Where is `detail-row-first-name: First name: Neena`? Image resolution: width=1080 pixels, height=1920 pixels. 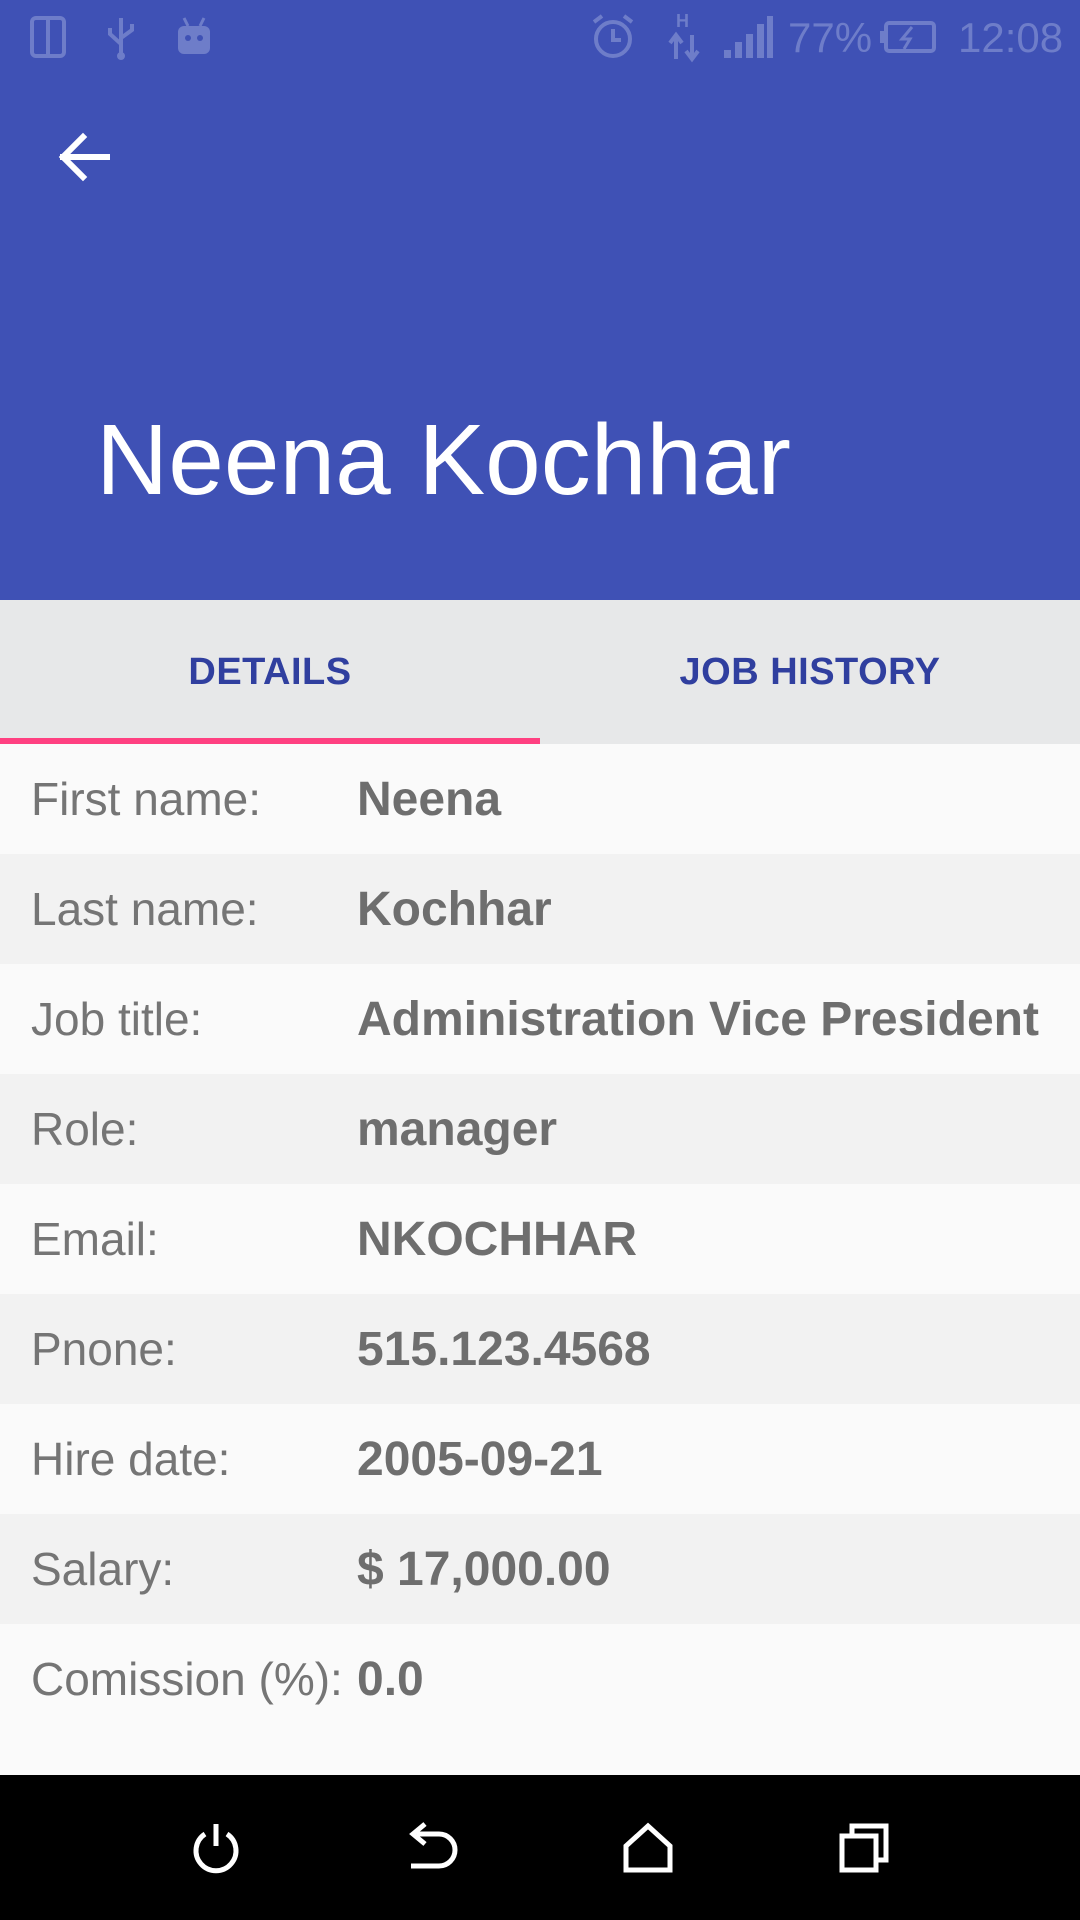
detail-row-first-name: First name: Neena is located at coordinates (540, 799).